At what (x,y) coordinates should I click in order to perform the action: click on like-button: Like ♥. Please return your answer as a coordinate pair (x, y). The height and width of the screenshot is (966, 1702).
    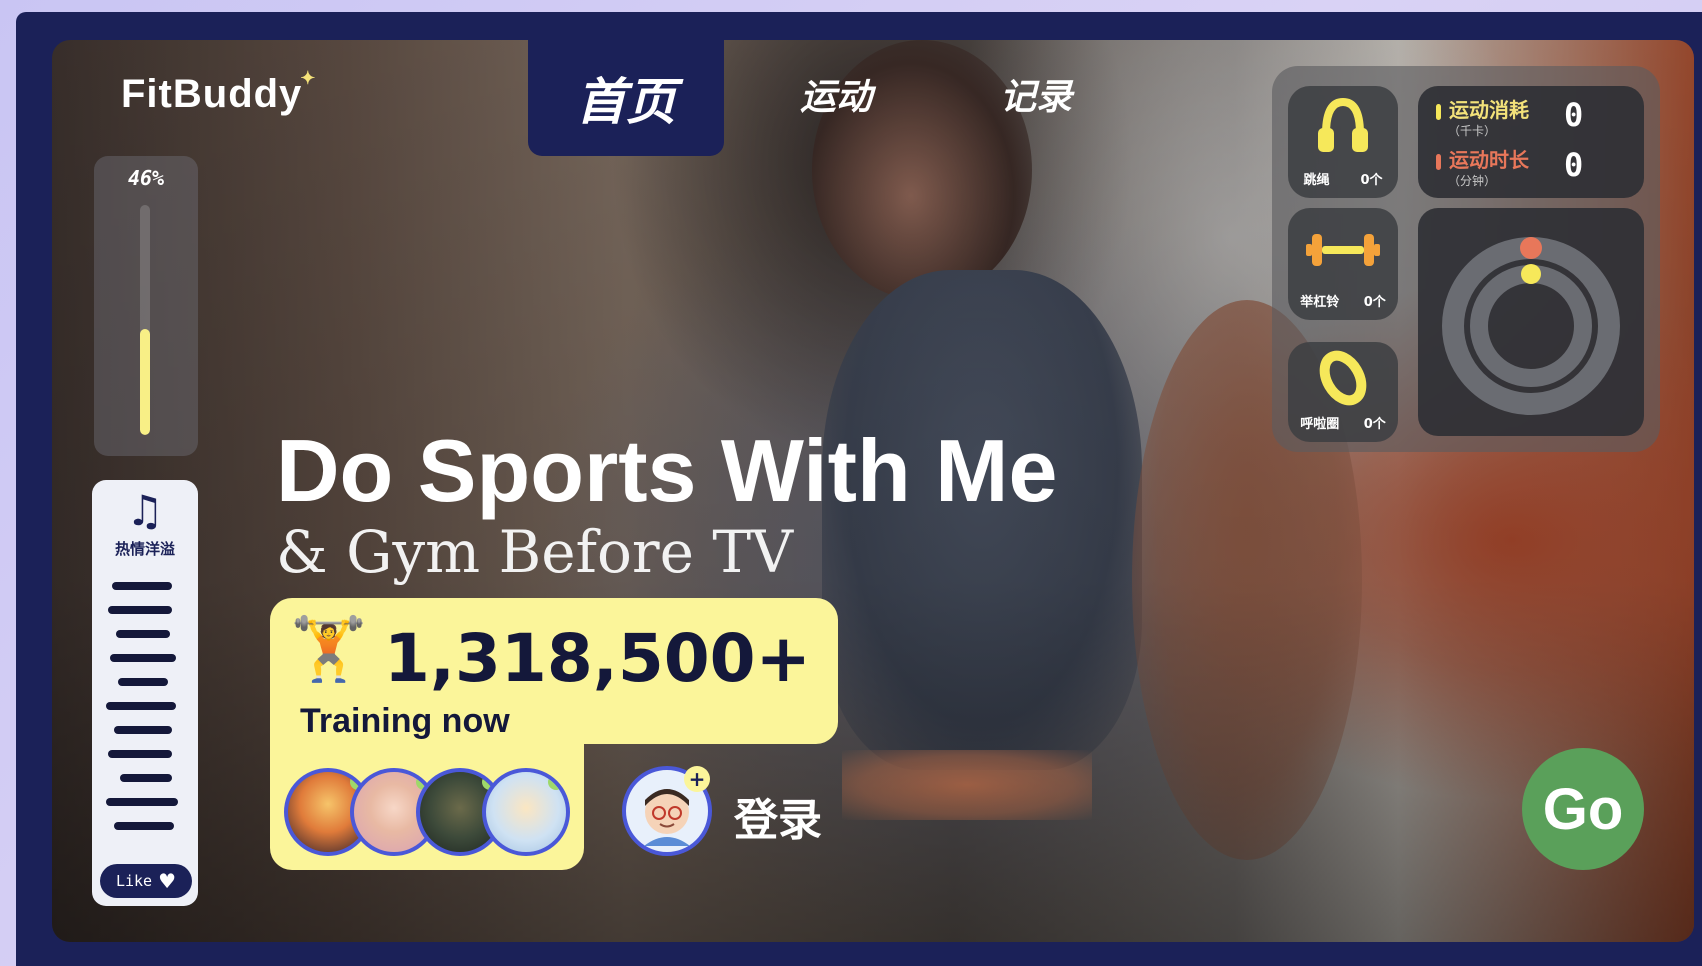
    Looking at the image, I should click on (146, 881).